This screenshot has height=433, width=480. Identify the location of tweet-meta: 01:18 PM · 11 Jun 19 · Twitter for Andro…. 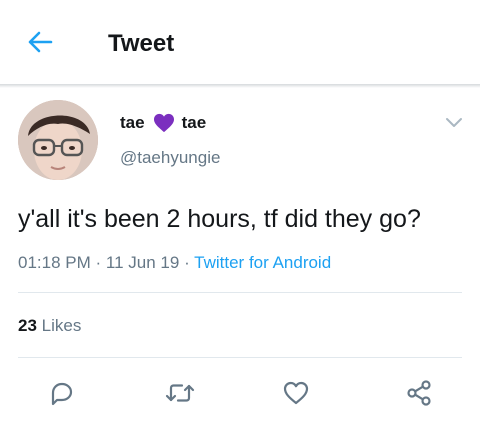
(174, 263).